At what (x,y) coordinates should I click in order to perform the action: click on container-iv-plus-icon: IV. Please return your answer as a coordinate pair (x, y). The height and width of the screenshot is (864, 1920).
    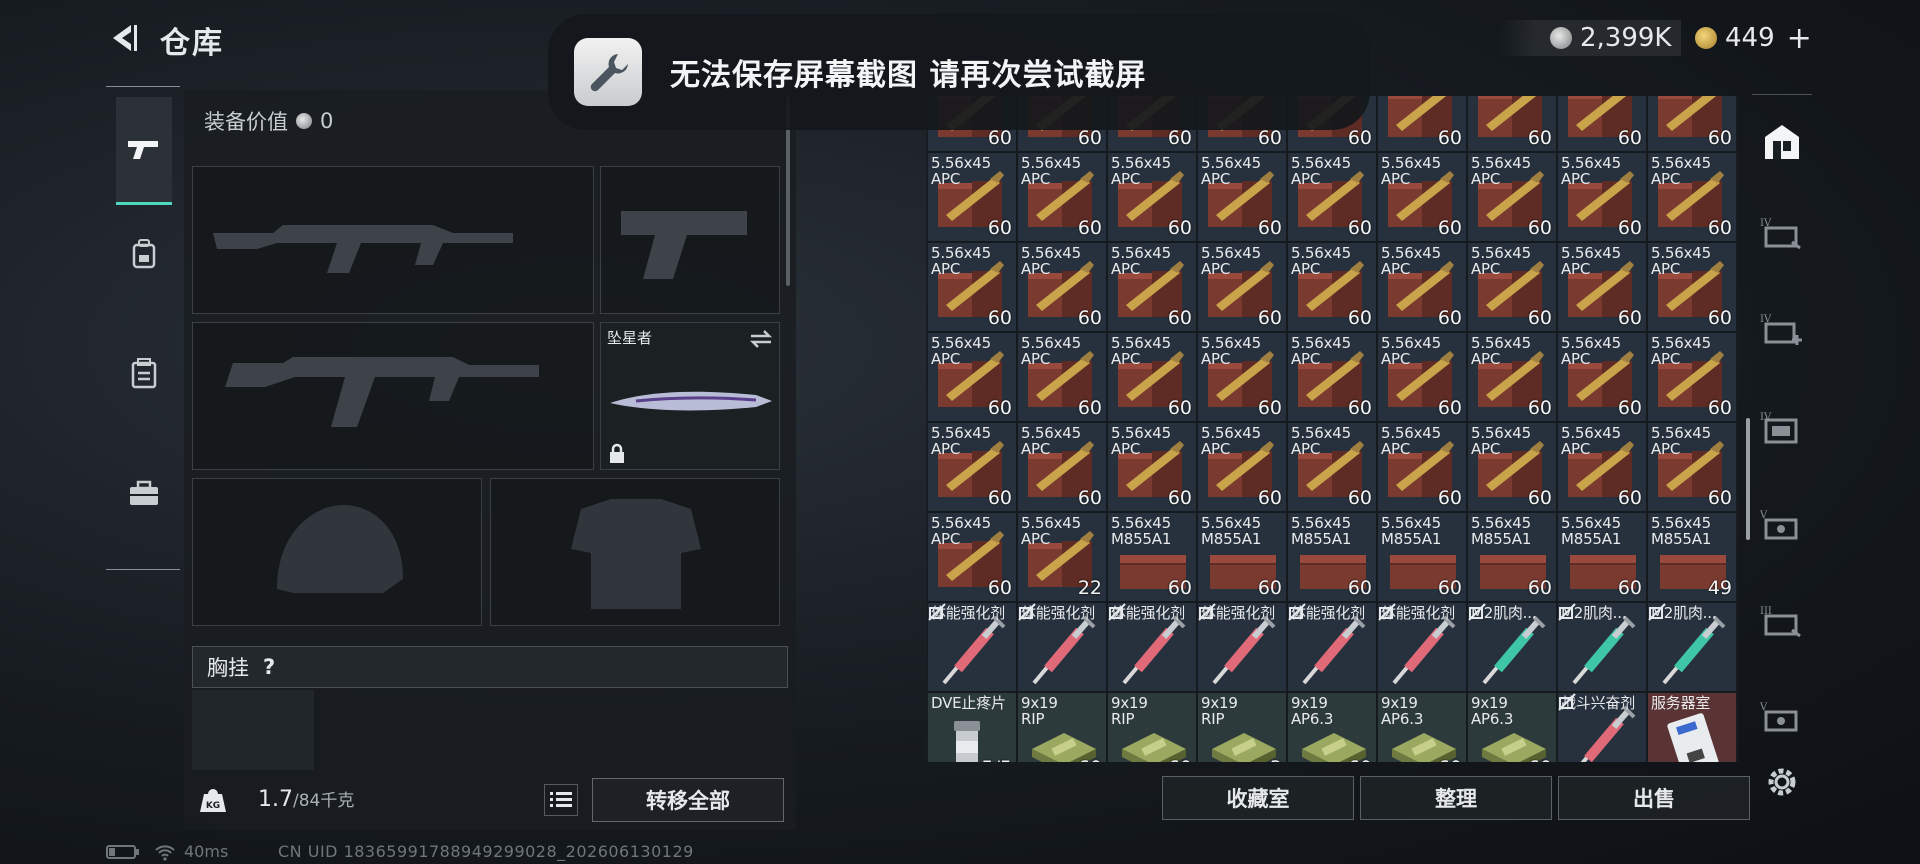
    Looking at the image, I should click on (1782, 330).